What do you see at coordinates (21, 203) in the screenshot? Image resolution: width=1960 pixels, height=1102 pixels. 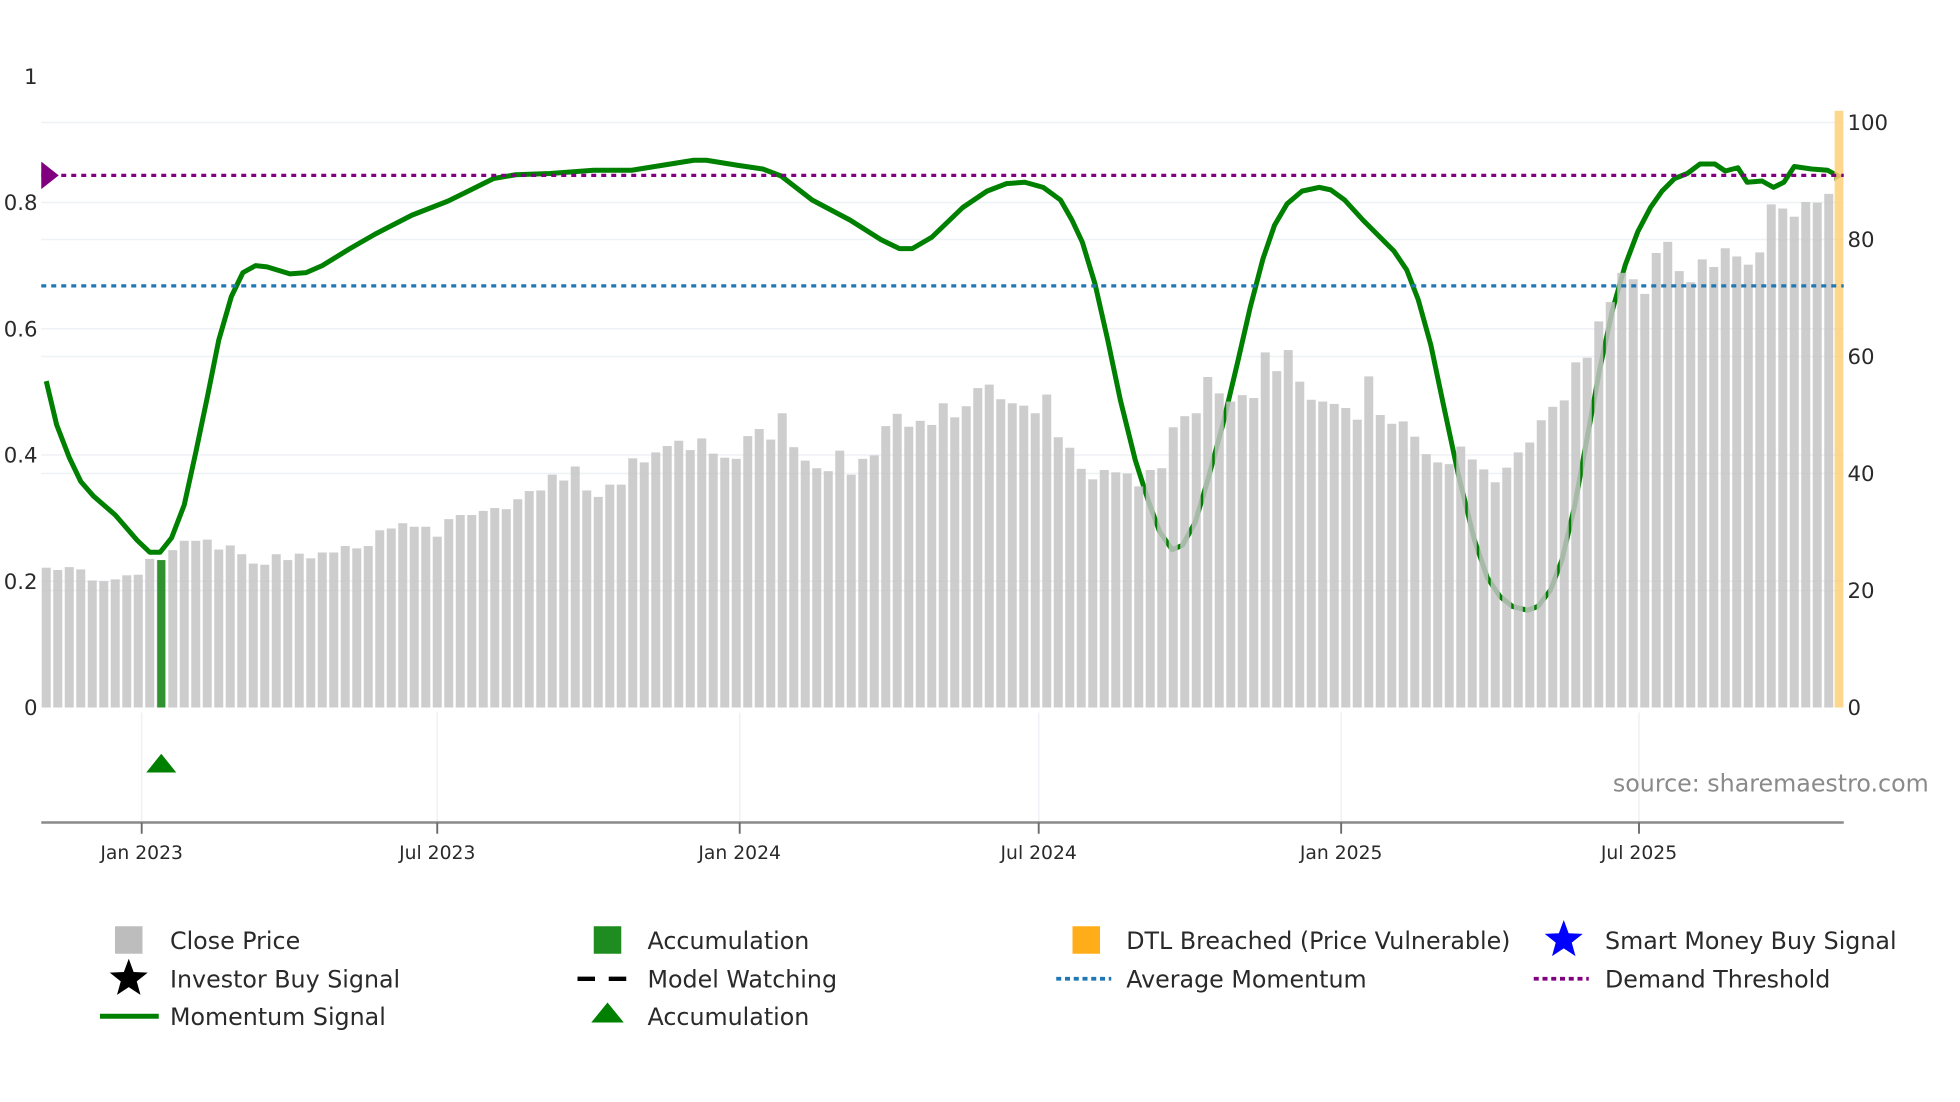 I see `left-axis-tick: 0.8` at bounding box center [21, 203].